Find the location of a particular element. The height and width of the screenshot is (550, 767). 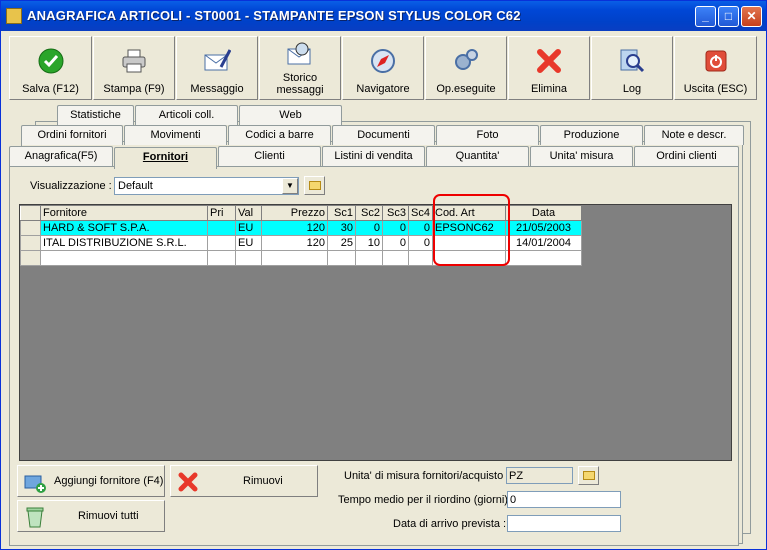

view-select: Default ▼ is located at coordinates (206, 186).